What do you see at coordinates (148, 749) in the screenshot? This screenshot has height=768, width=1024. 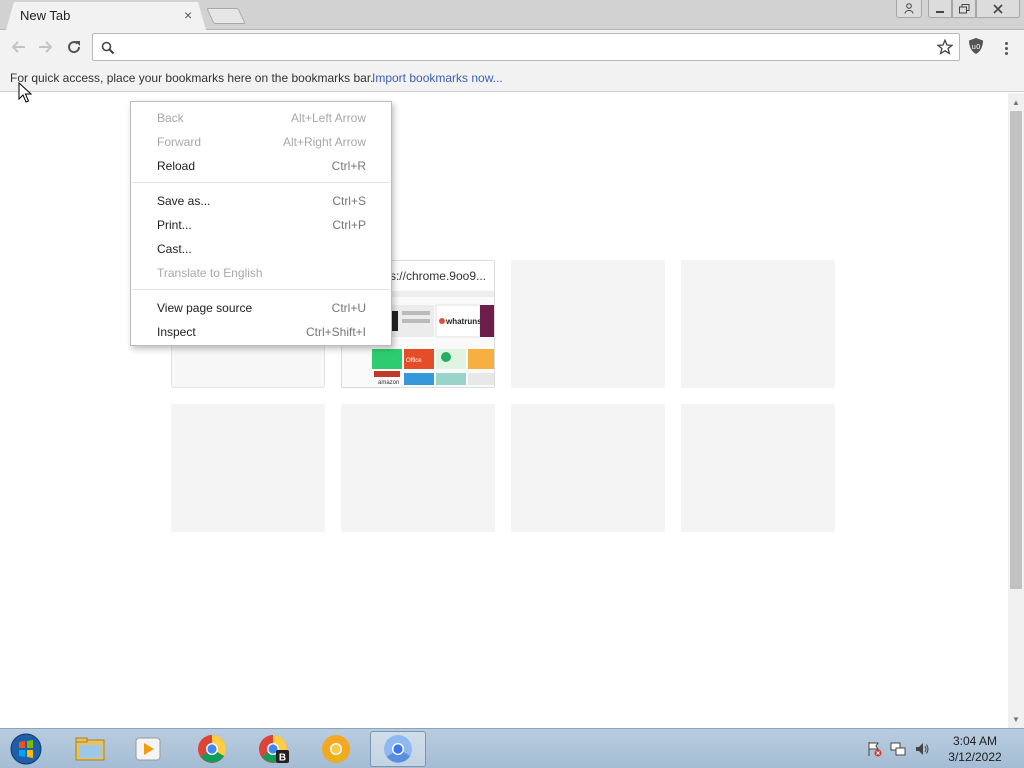 I see `media-player-icon` at bounding box center [148, 749].